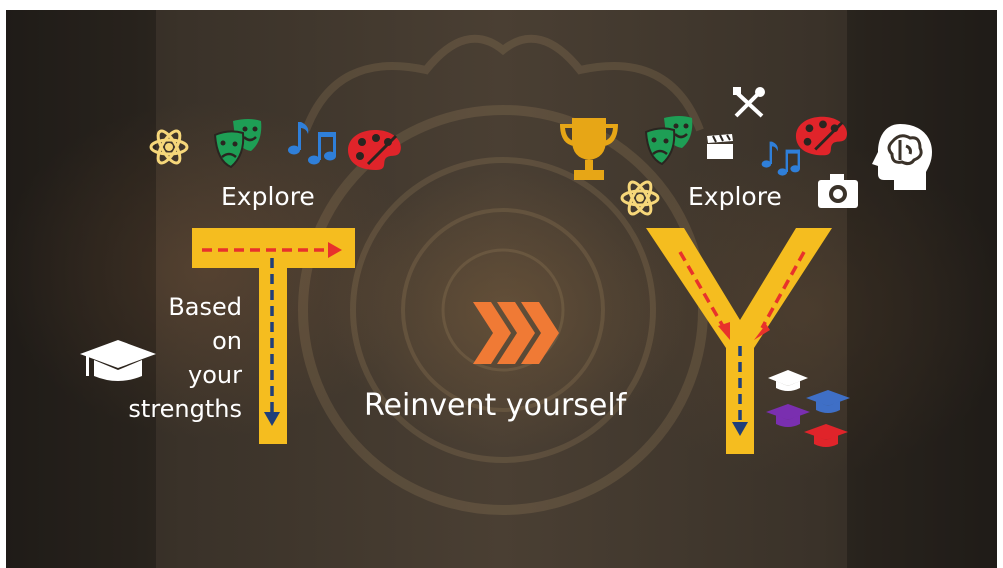 The width and height of the screenshot is (1003, 568). I want to click on strengths-line-3: your, so click(215, 375).